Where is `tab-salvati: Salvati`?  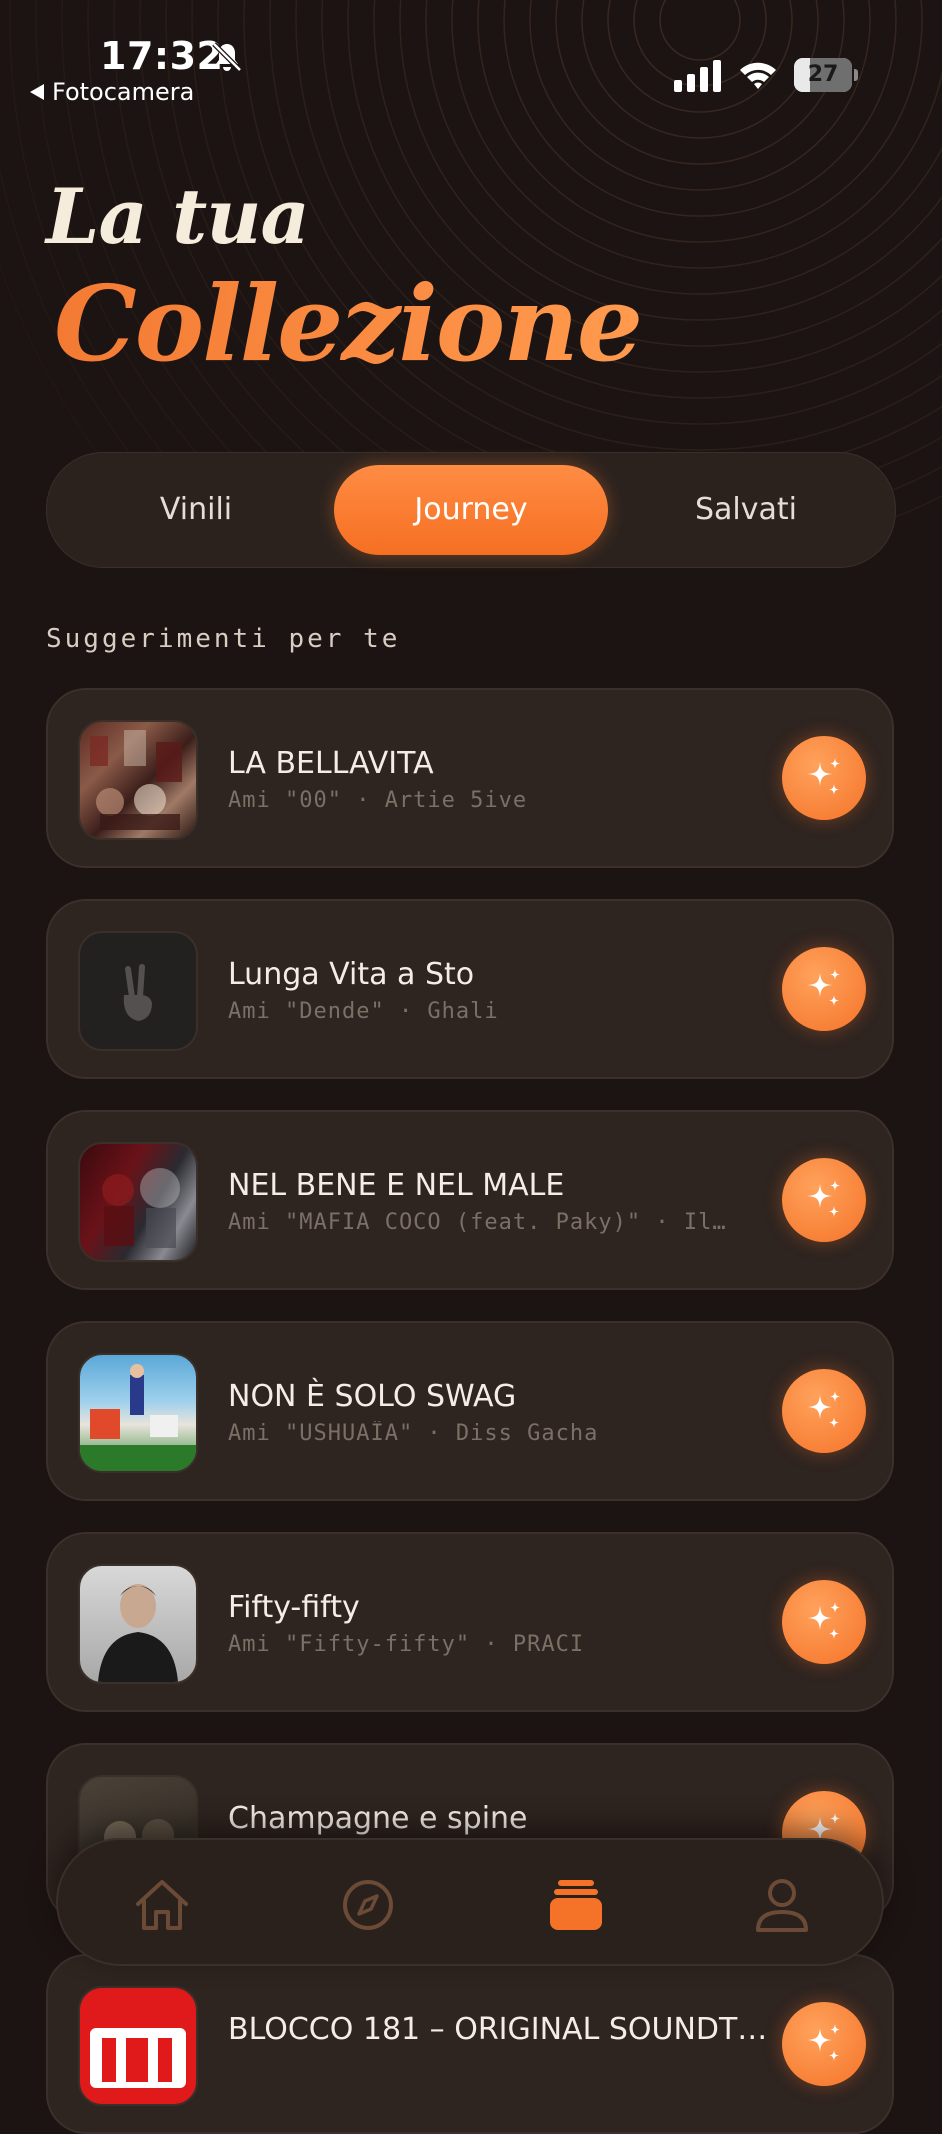 tab-salvati: Salvati is located at coordinates (746, 510).